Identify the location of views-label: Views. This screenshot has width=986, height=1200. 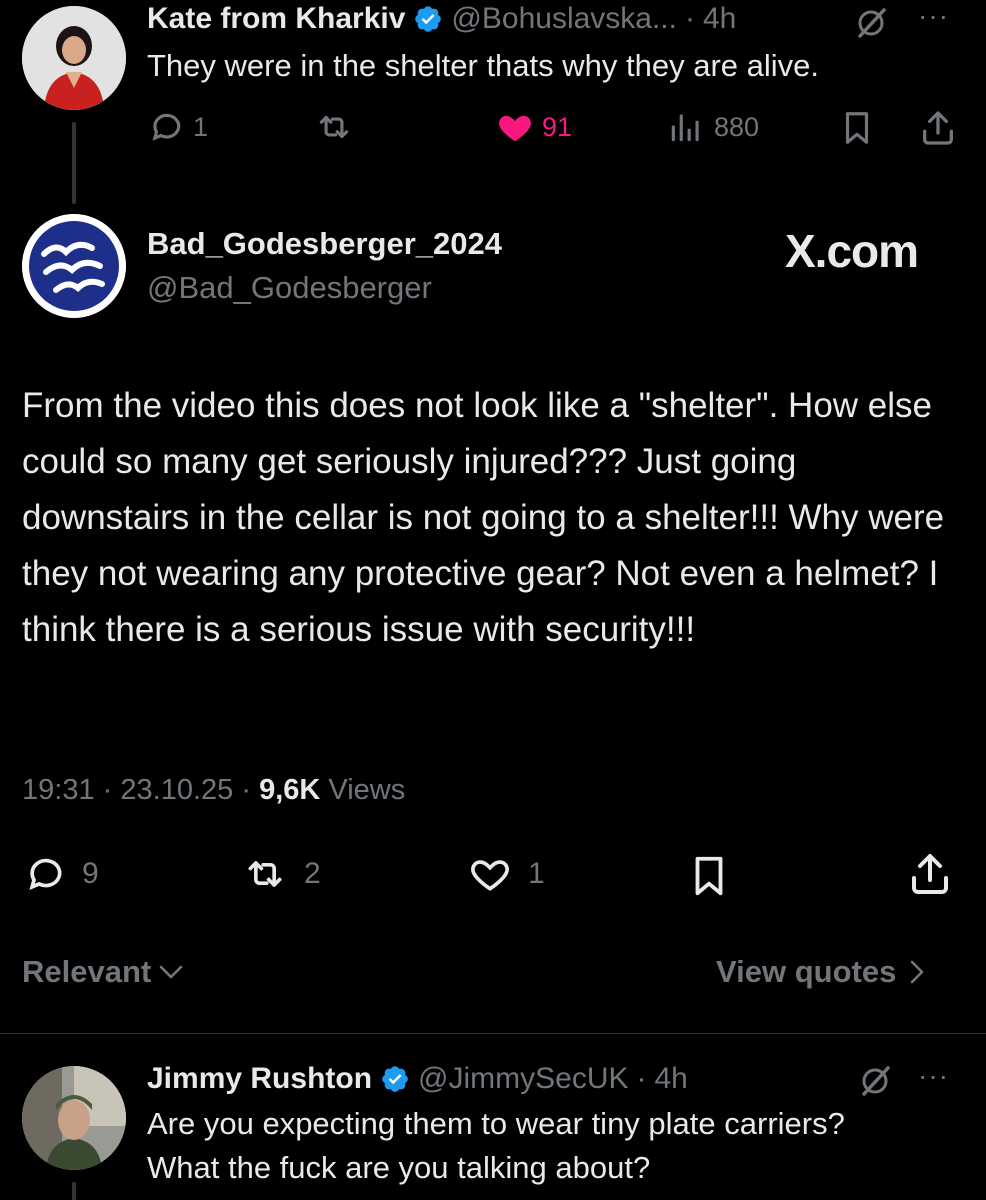
(366, 790).